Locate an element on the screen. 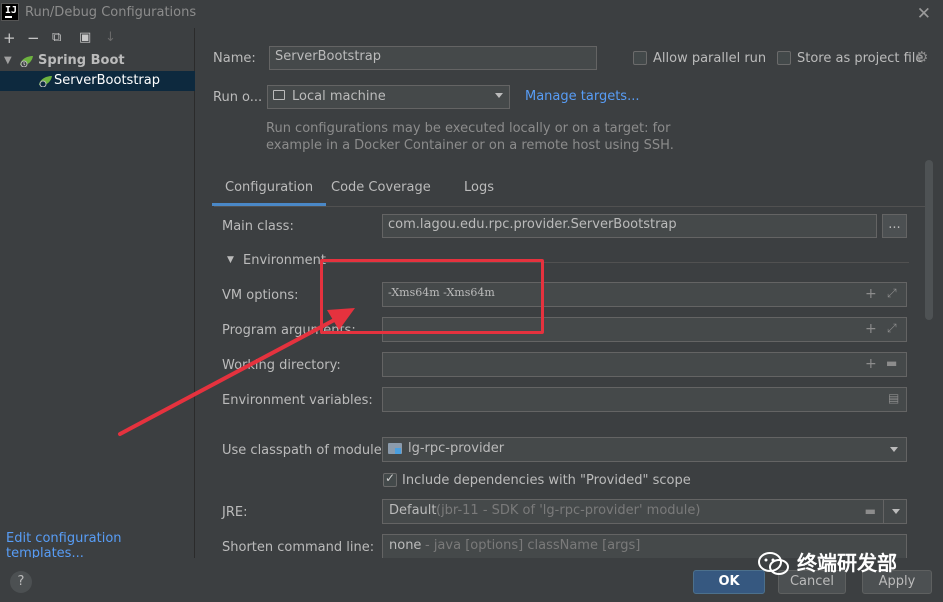 This screenshot has height=602, width=943. tree-group-spring-boot: ▼ Spring Boot is located at coordinates (97, 61).